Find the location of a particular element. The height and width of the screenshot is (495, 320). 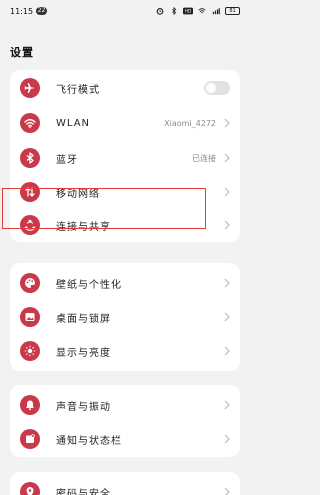

settings-item-password-security: 密码与安全 is located at coordinates (125, 484).